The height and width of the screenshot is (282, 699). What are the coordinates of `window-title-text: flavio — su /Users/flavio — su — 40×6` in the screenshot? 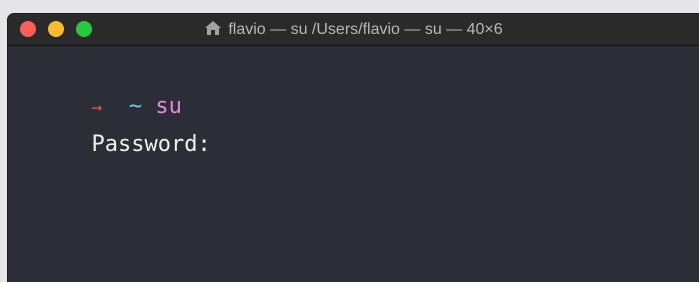 It's located at (365, 29).